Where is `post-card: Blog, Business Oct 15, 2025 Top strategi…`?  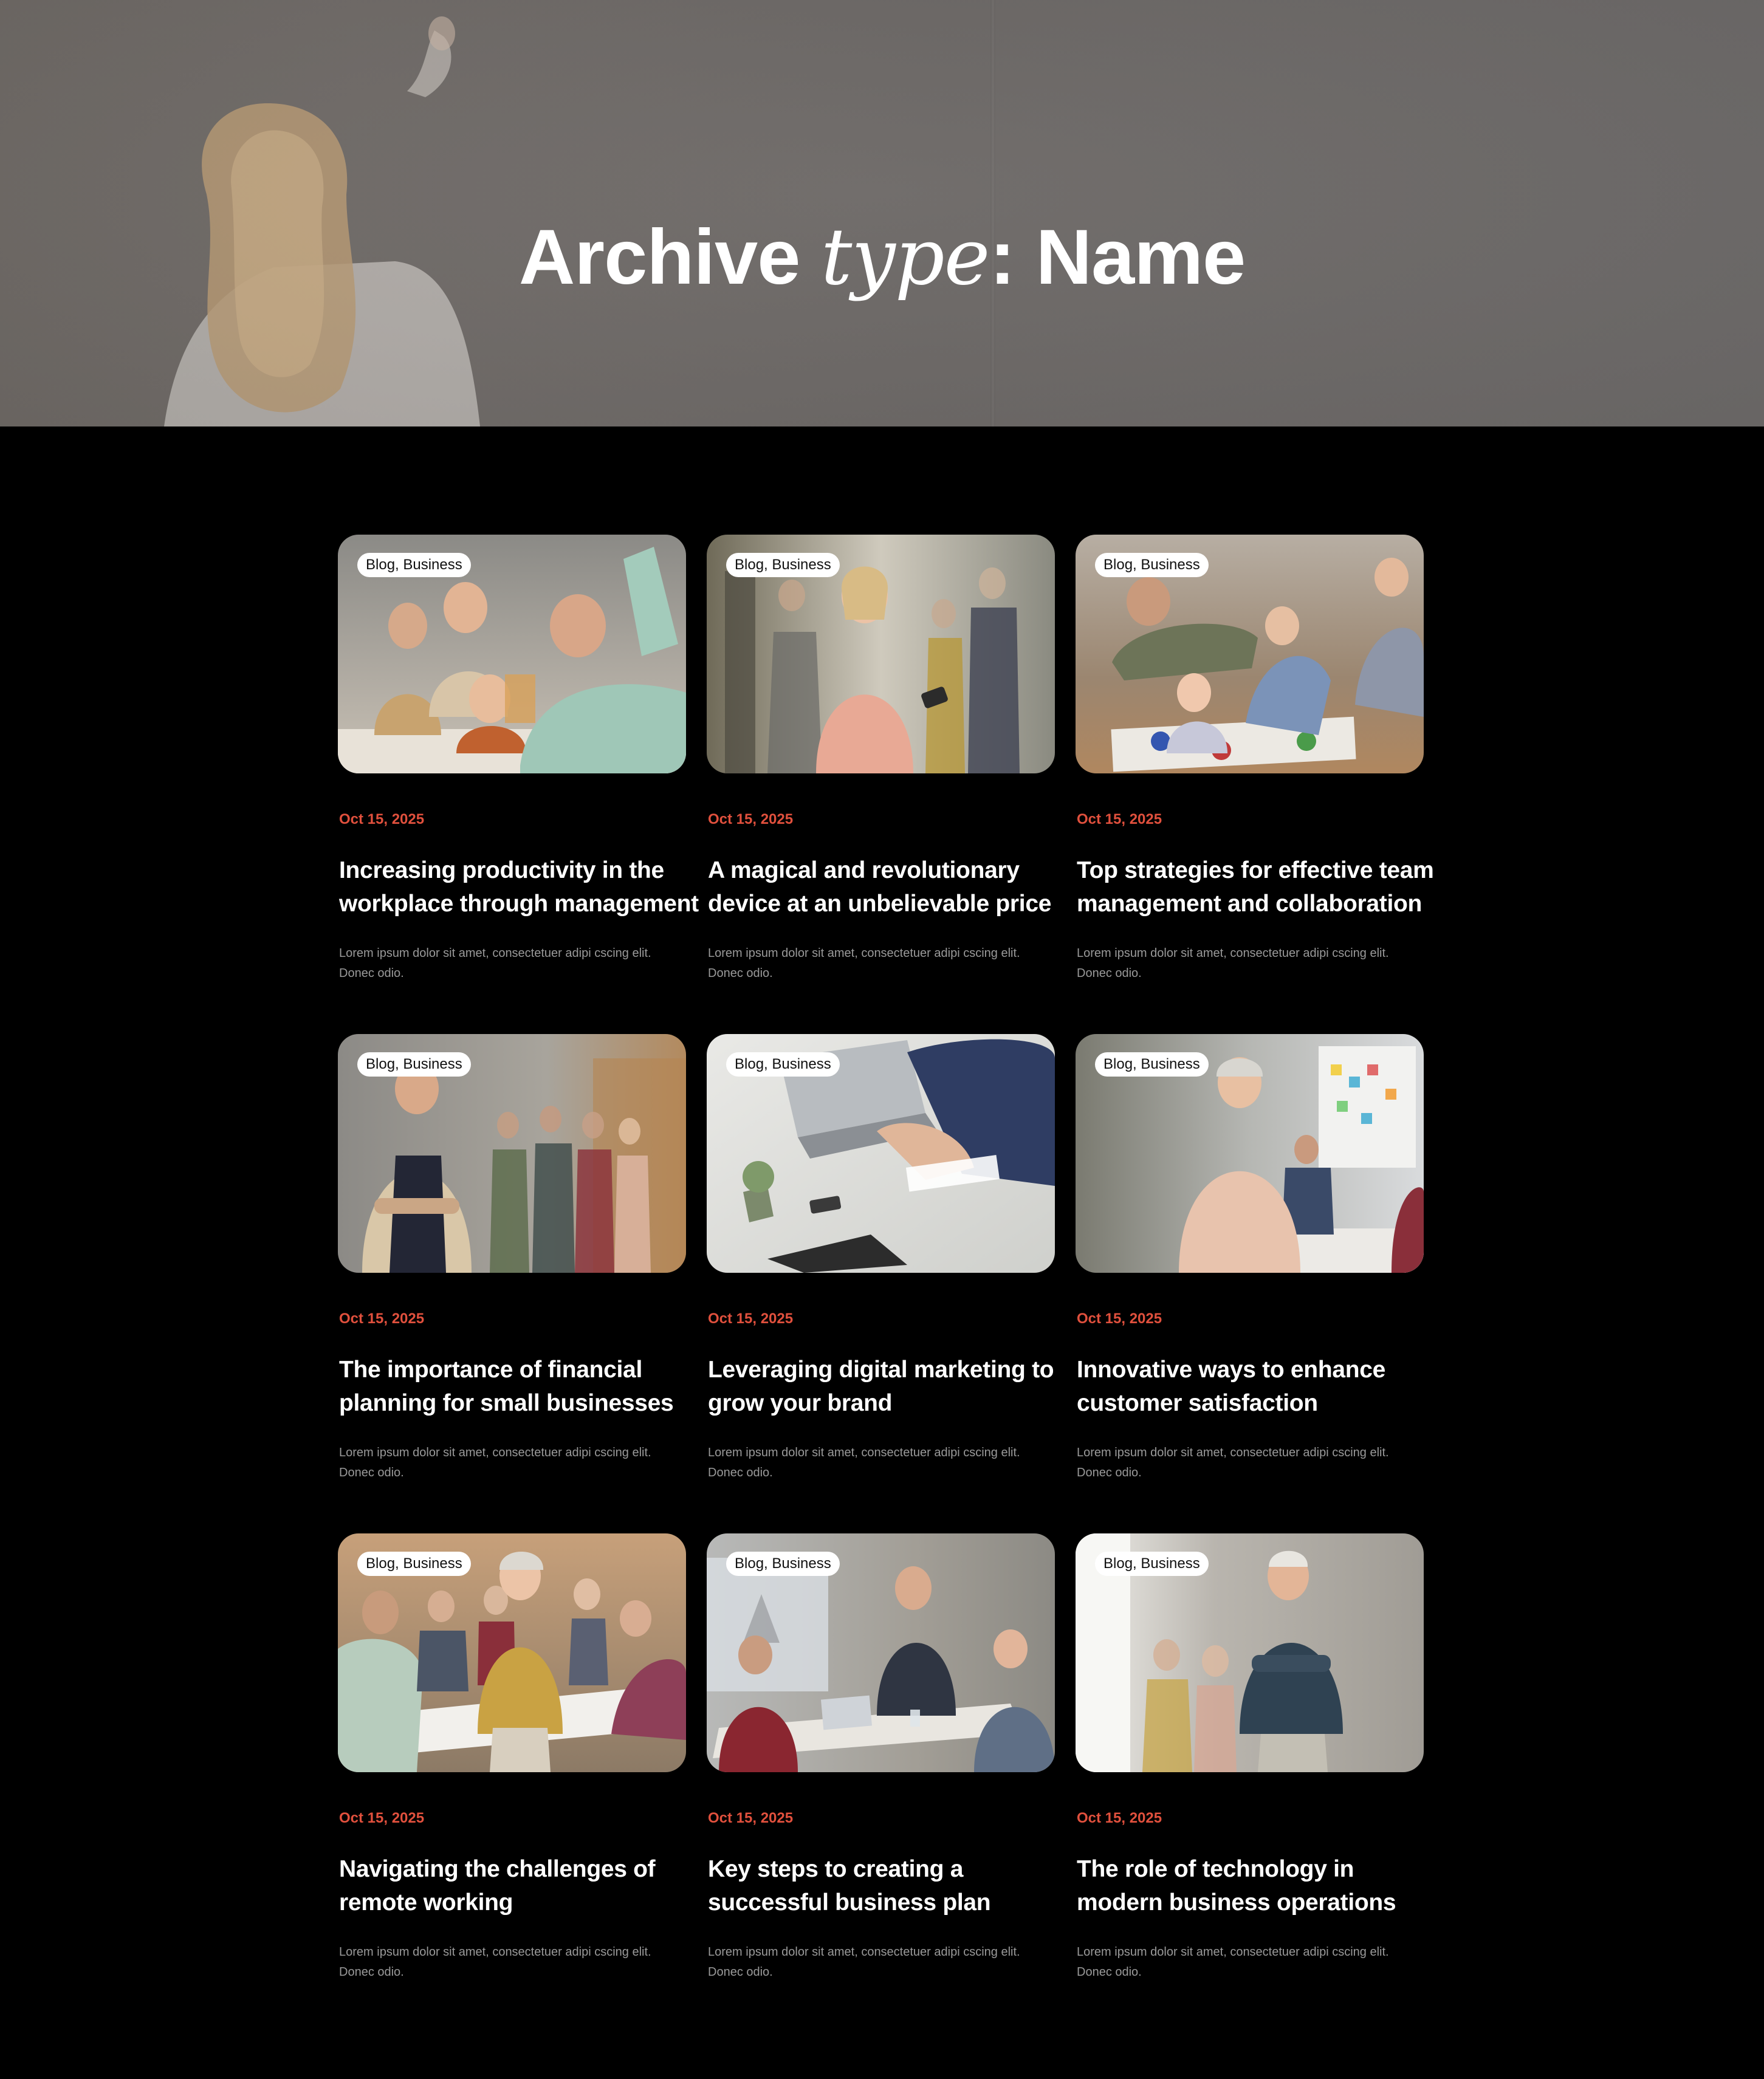
post-card: Blog, Business Oct 15, 2025 Top strategi… is located at coordinates (1255, 784).